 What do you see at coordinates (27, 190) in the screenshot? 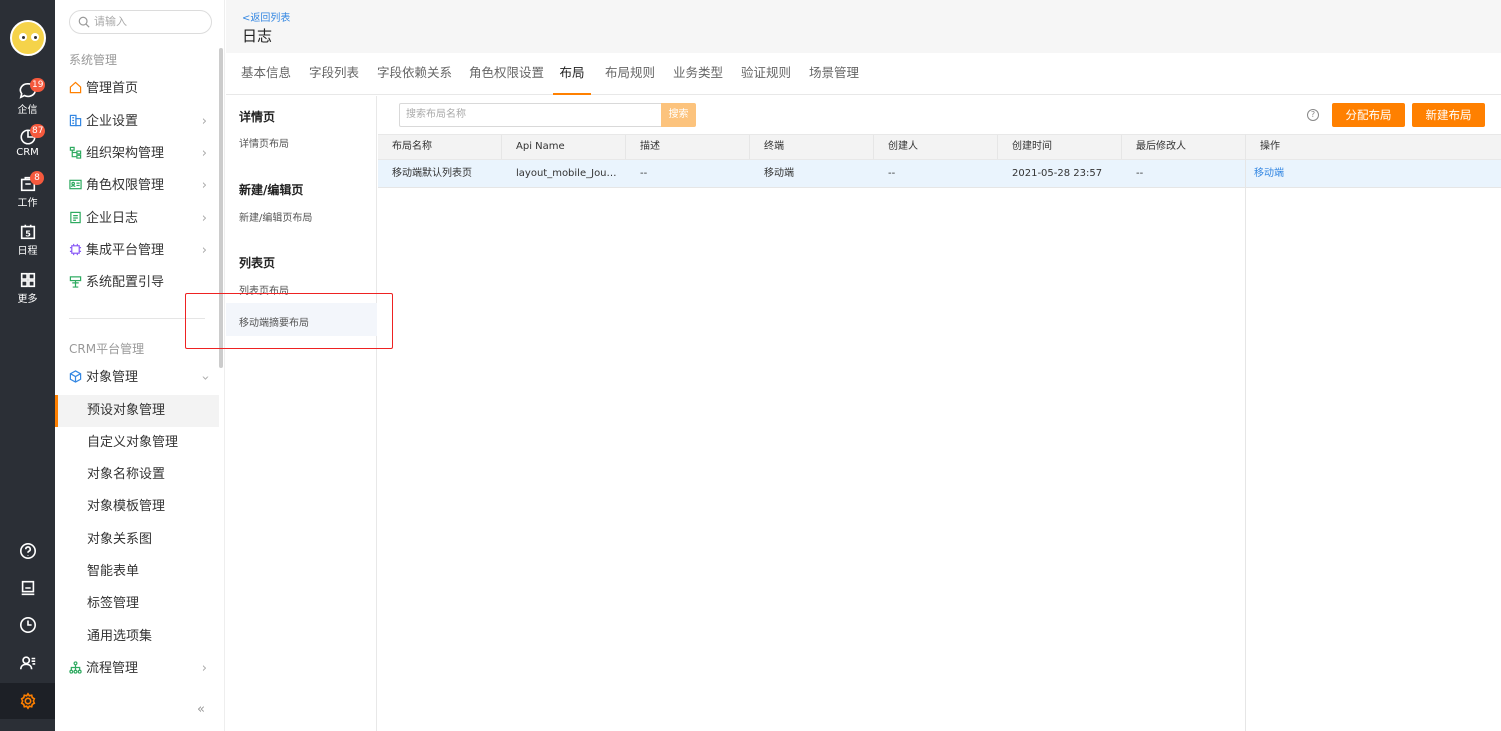
I see `rail-item-work: 8 工作` at bounding box center [27, 190].